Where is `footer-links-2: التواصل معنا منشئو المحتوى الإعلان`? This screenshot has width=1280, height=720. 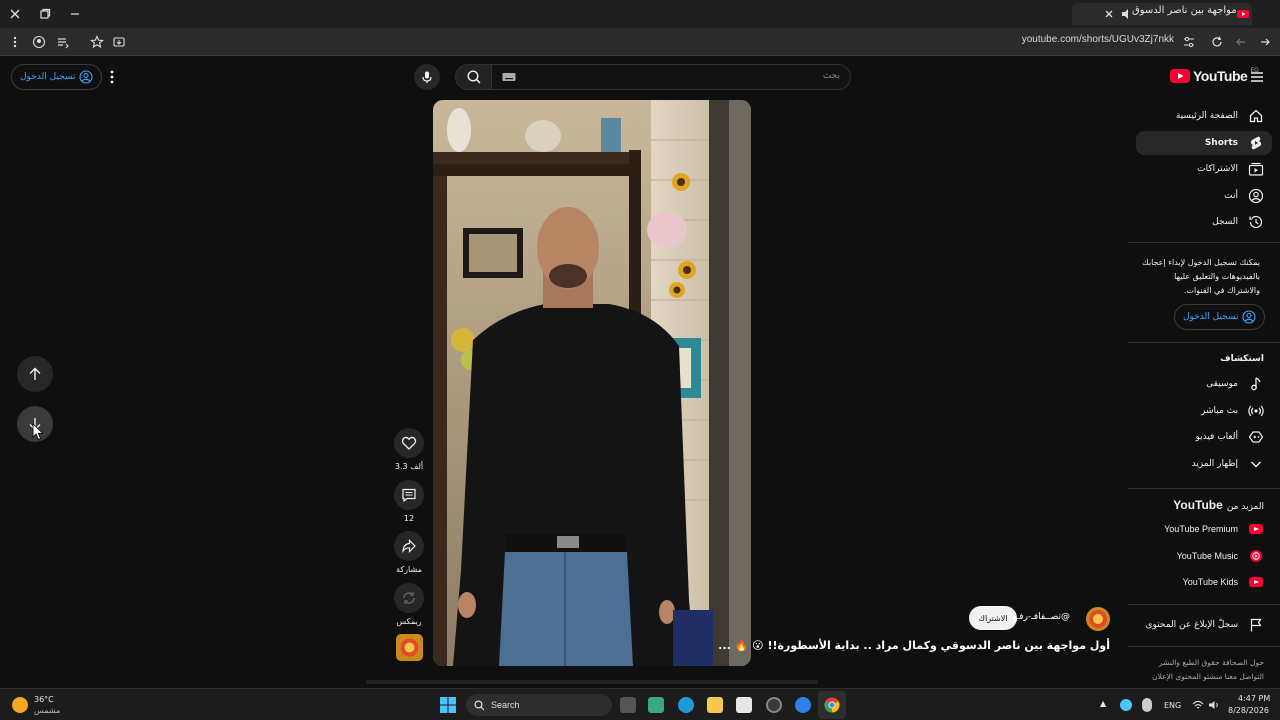
footer-links-2: التواصل معنا منشئو المحتوى الإعلان is located at coordinates (1208, 676).